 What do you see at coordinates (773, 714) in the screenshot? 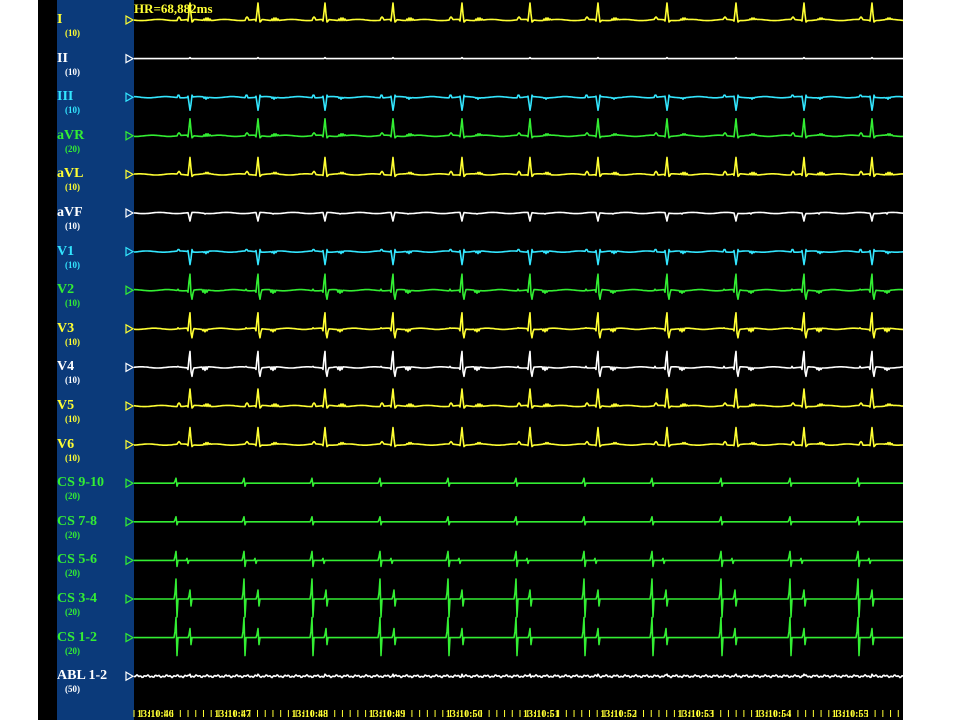
I see `time-label: 13:10:54` at bounding box center [773, 714].